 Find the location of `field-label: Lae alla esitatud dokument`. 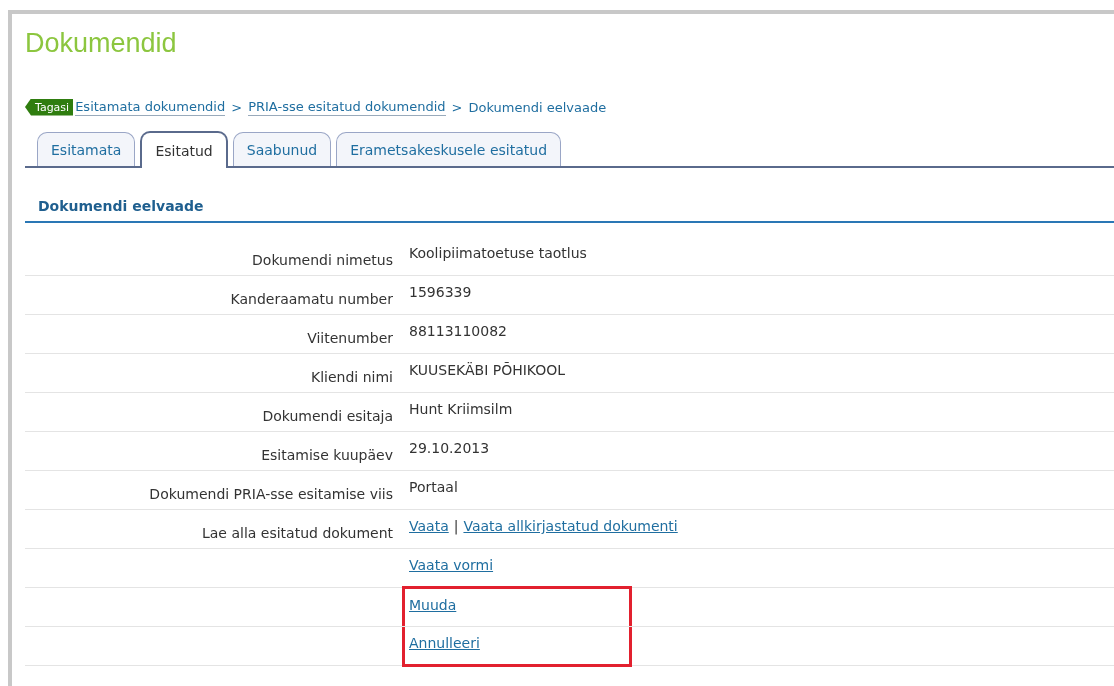

field-label: Lae alla esitatud dokument is located at coordinates (297, 532).